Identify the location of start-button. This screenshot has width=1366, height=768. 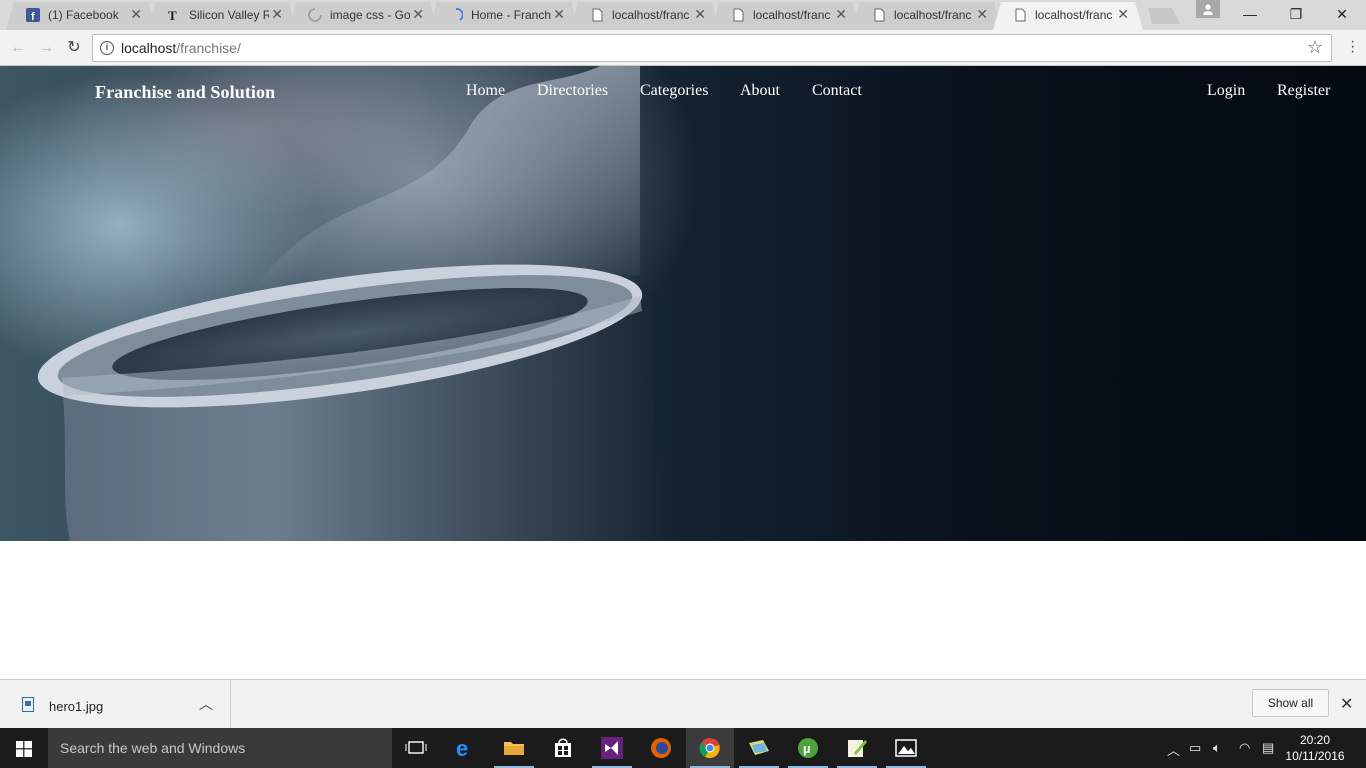
(24, 748).